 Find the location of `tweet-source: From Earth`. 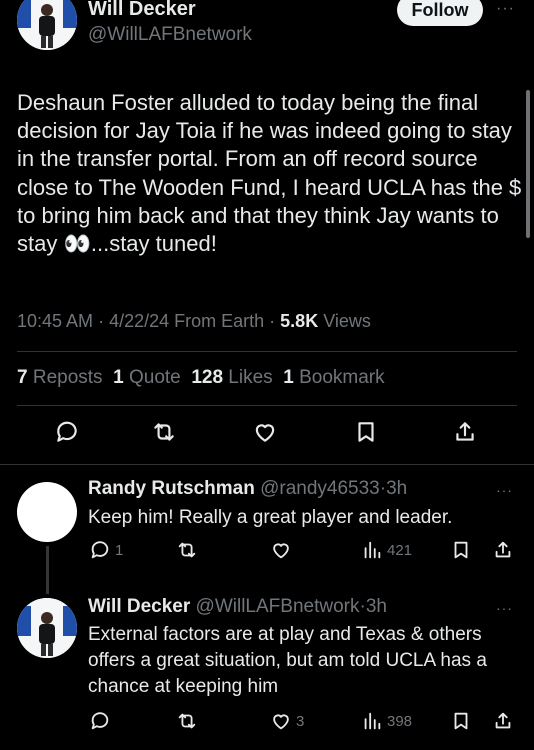

tweet-source: From Earth is located at coordinates (219, 321).